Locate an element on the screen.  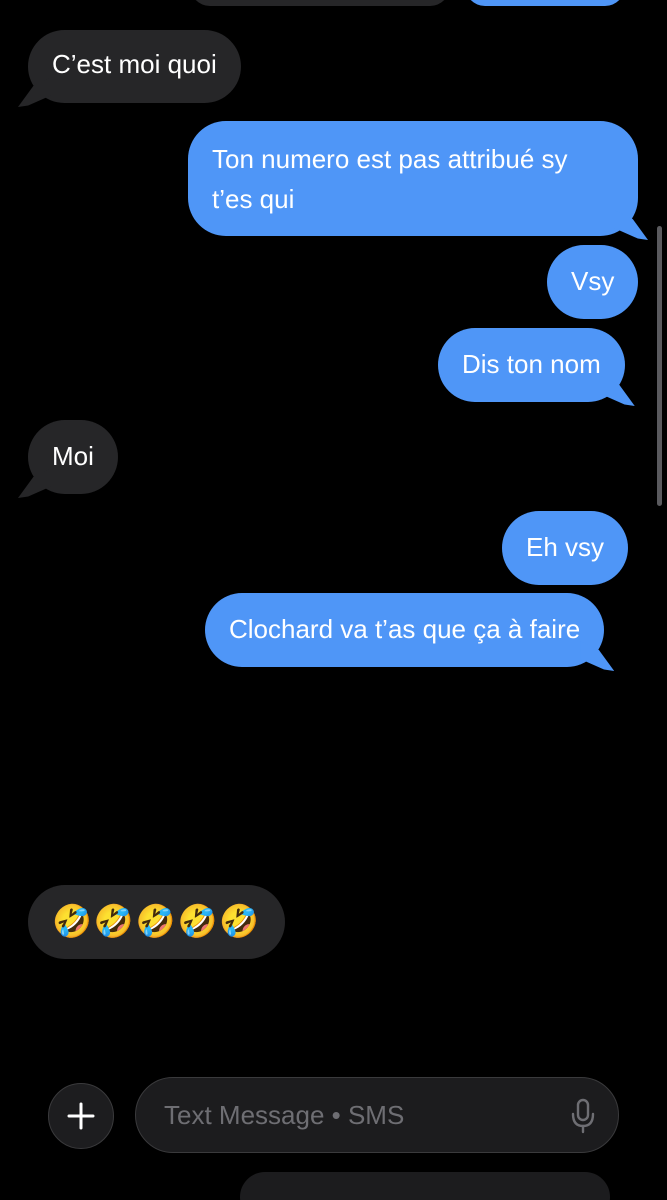
message-emoji: 😜 is located at coordinates (84, 768).